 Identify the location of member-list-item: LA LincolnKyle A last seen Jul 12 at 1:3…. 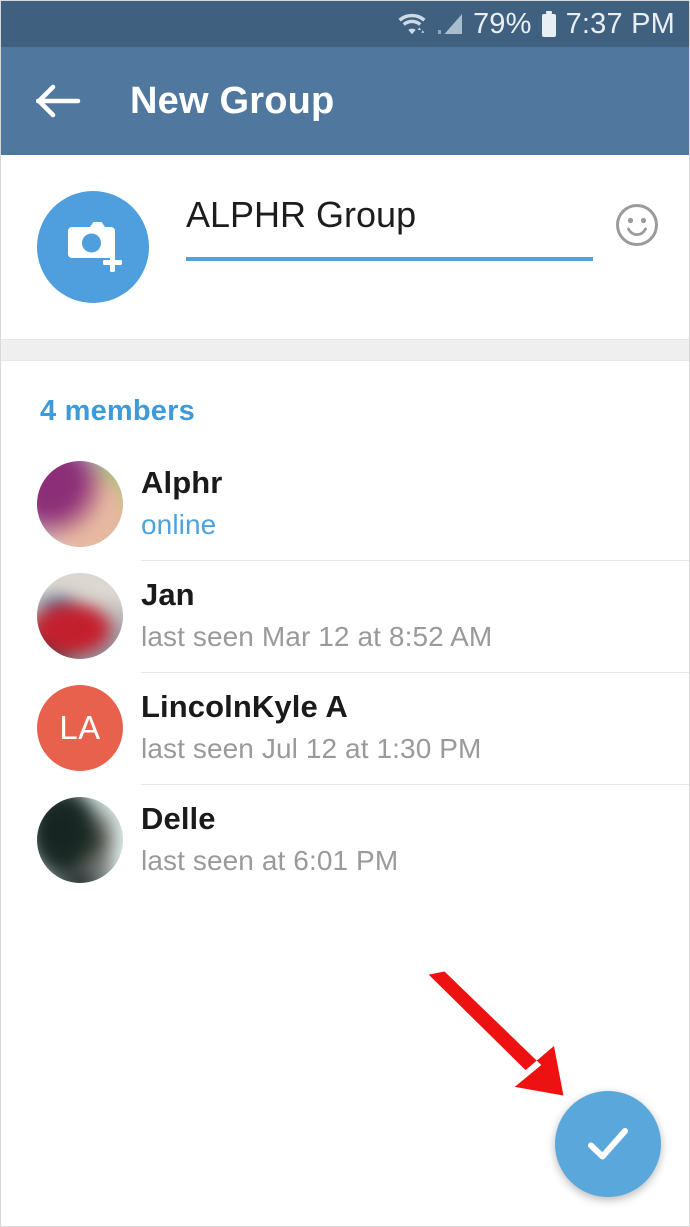
(345, 728).